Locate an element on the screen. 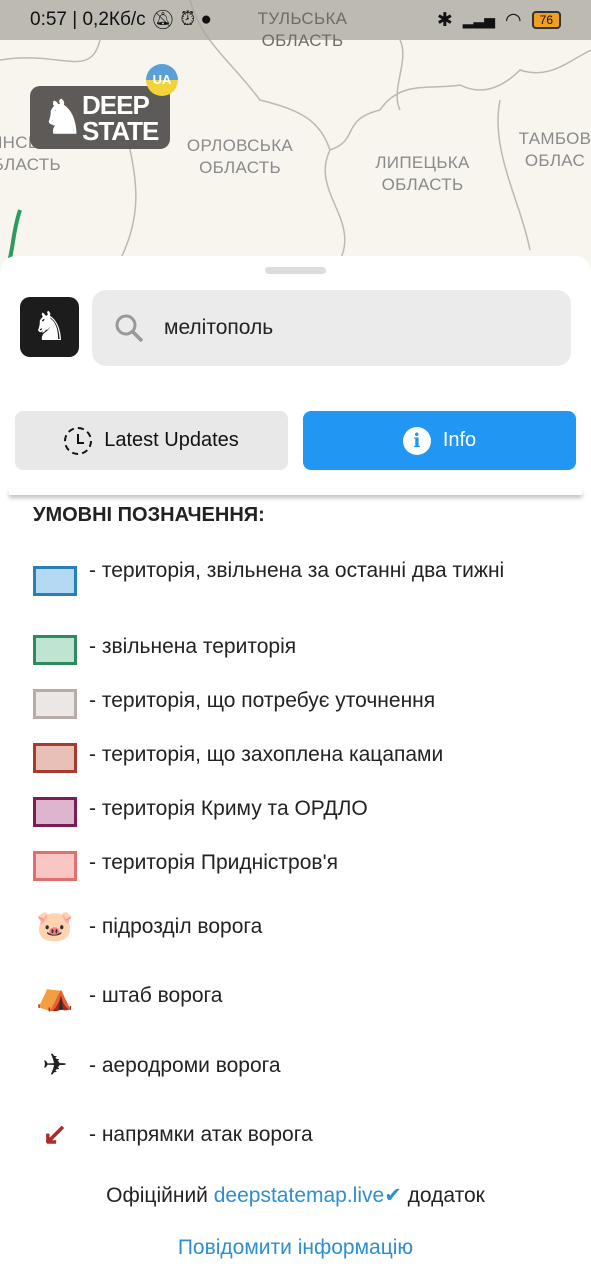  ua-badge: UA is located at coordinates (162, 80).